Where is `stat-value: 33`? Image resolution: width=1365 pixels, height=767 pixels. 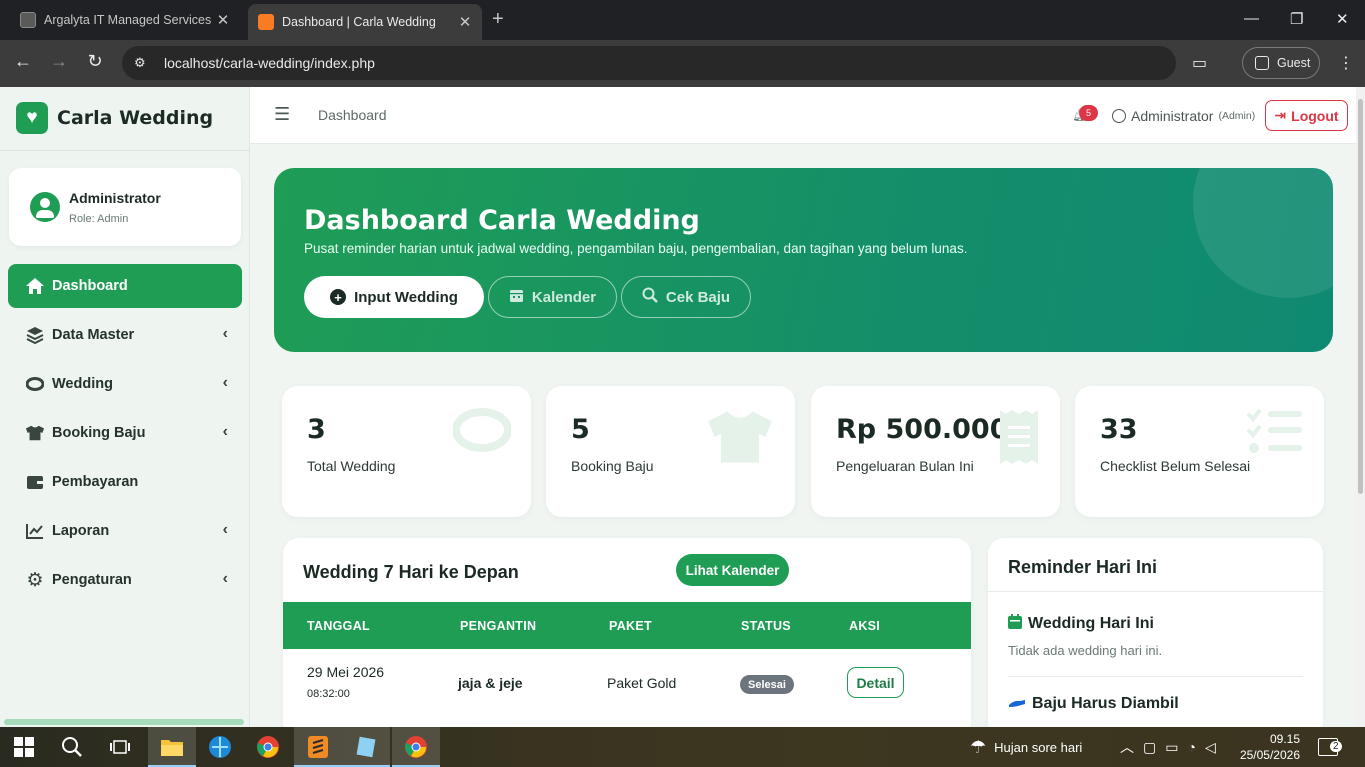
stat-value: 33 is located at coordinates (1119, 429).